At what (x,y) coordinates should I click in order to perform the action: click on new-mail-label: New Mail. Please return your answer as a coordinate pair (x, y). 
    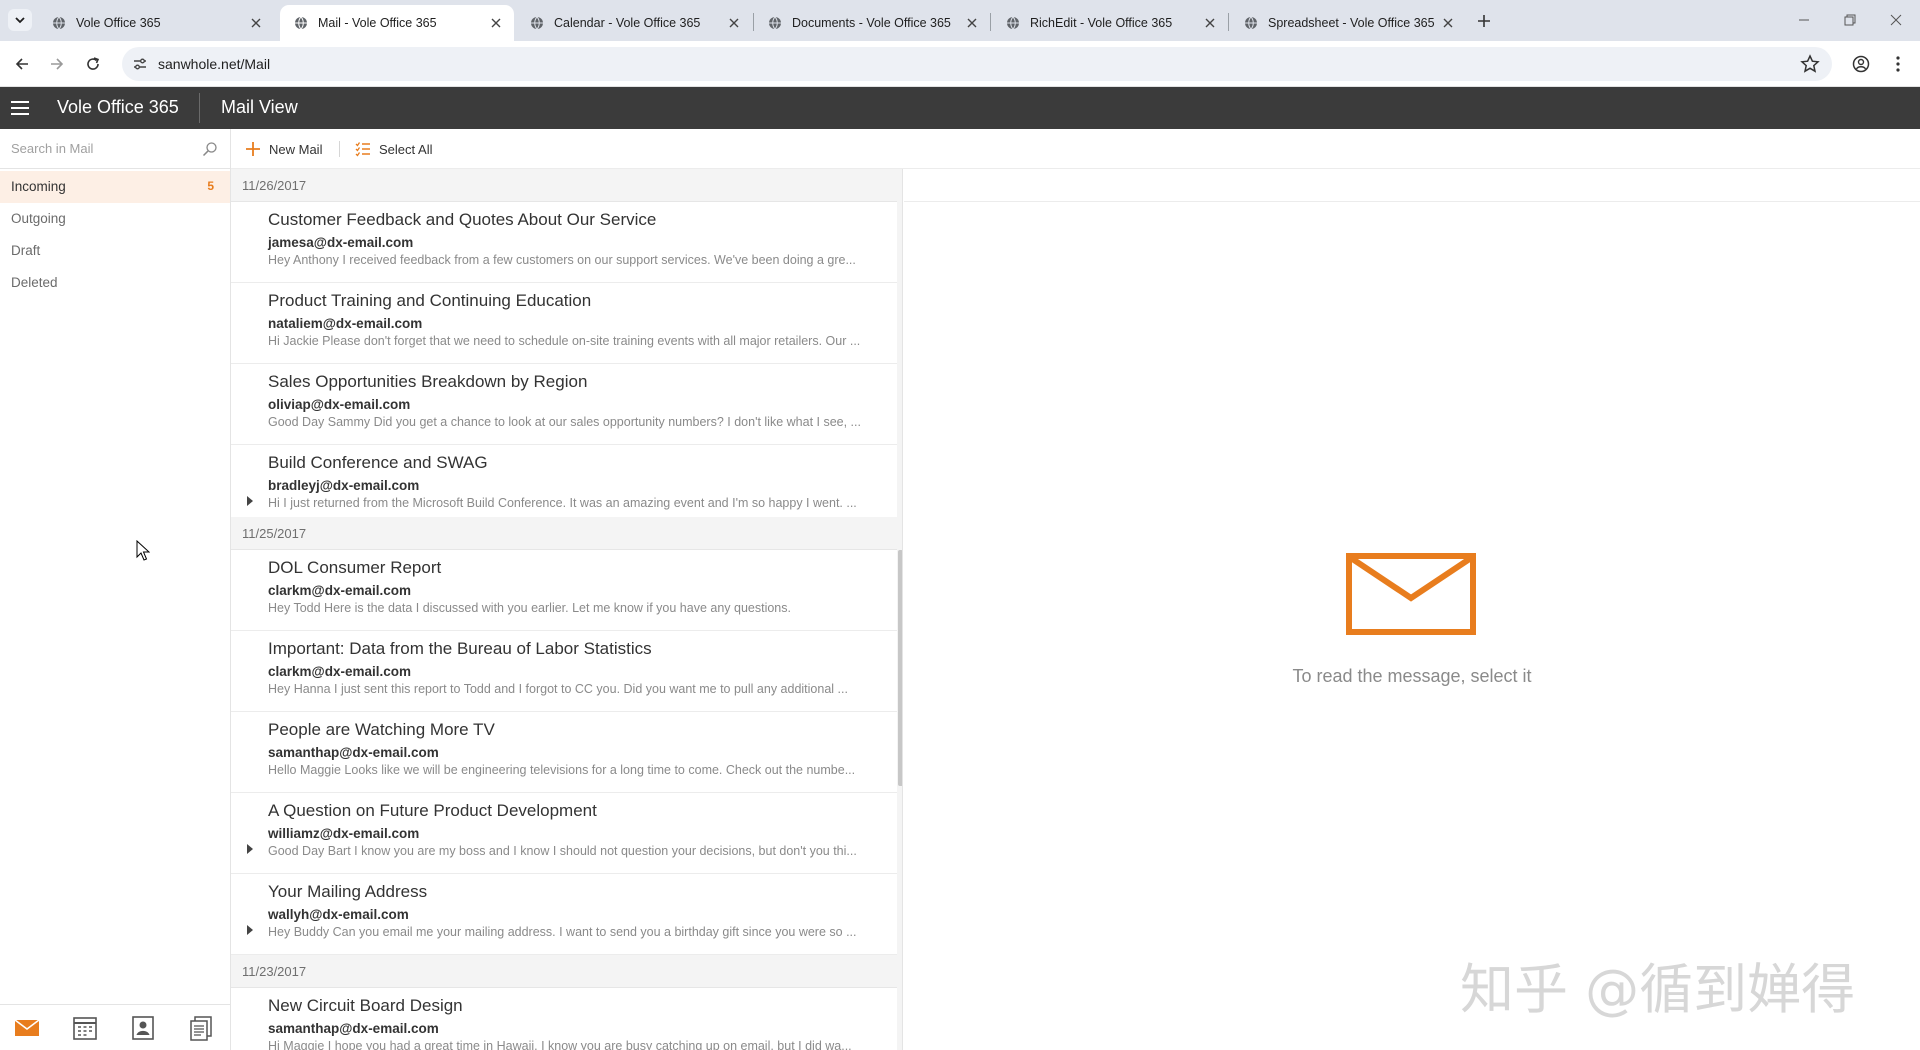
    Looking at the image, I should click on (296, 149).